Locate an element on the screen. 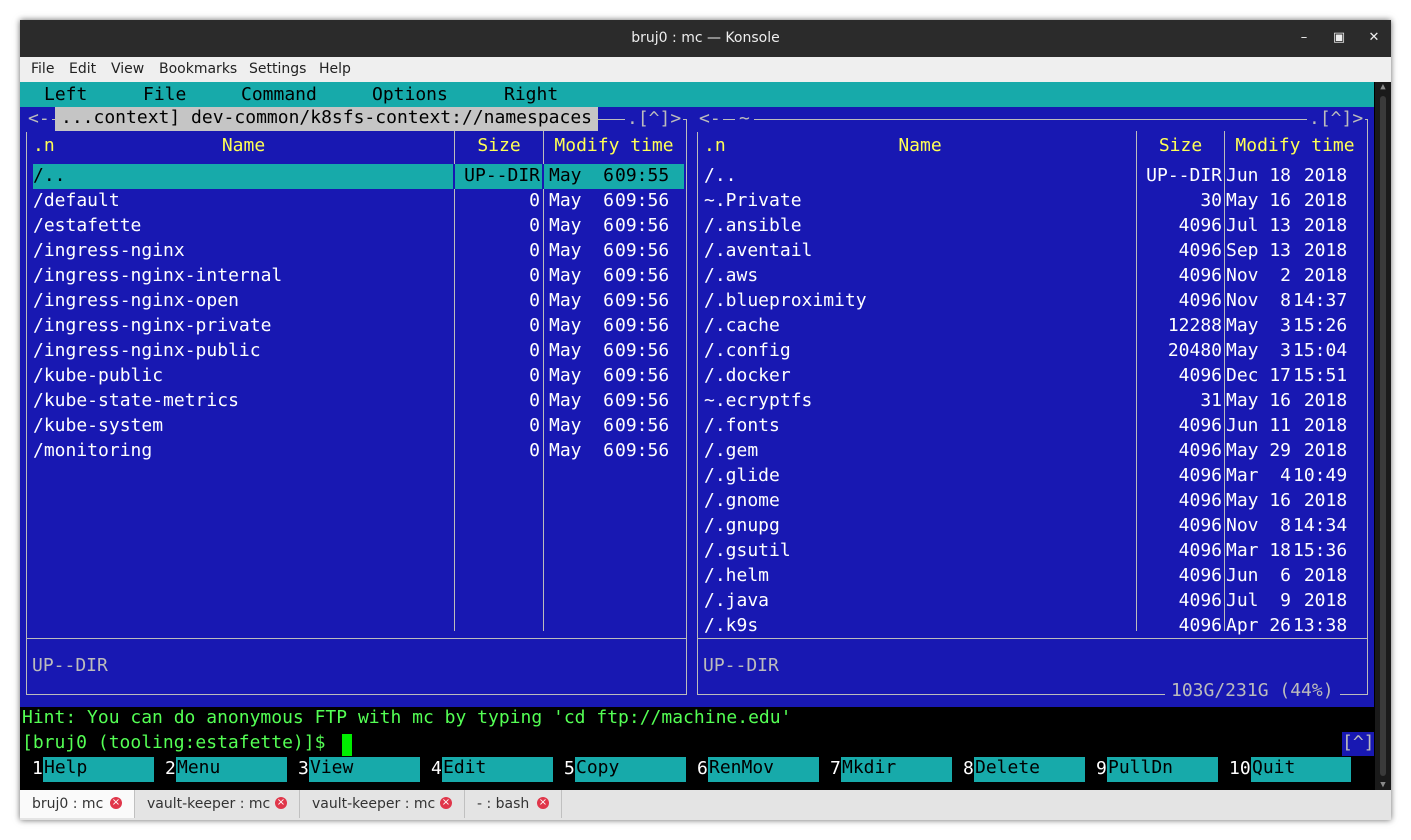 The height and width of the screenshot is (840, 1411). fkey-pulldn: 9 PullDn is located at coordinates (1157, 769).